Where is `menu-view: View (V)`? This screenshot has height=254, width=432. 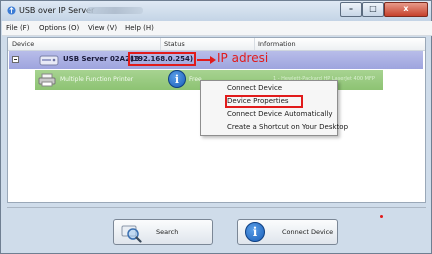
menu-view: View (V) is located at coordinates (102, 28).